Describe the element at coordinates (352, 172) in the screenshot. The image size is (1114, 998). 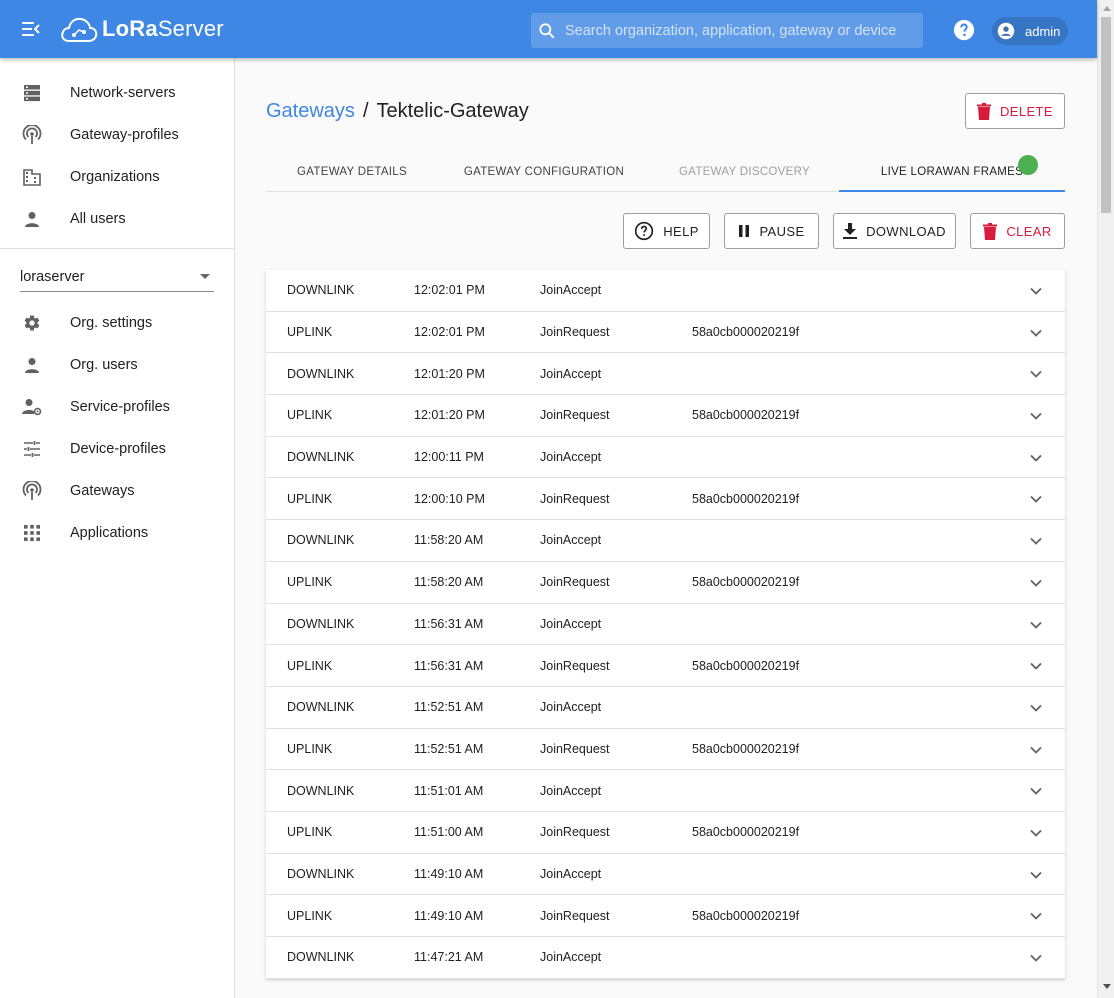
I see `tab-gateway-details: GATEWAY DETAILS` at that location.